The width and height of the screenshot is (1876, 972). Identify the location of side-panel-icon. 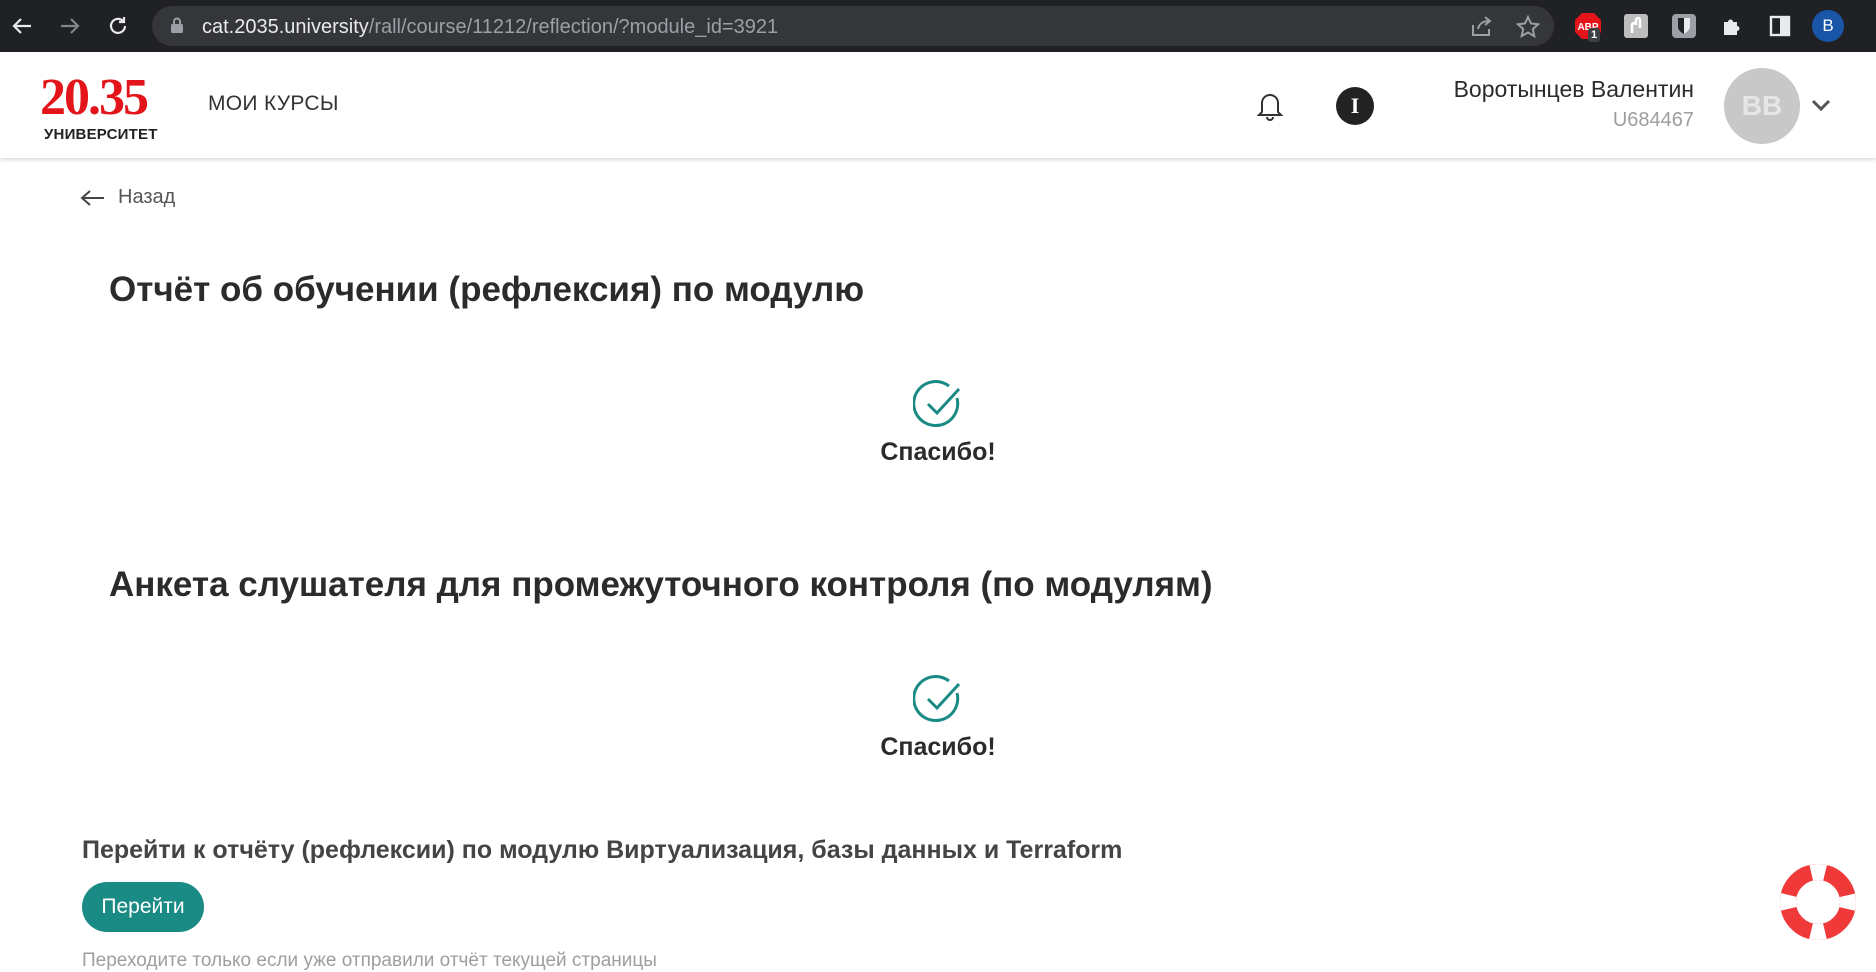
(1780, 26).